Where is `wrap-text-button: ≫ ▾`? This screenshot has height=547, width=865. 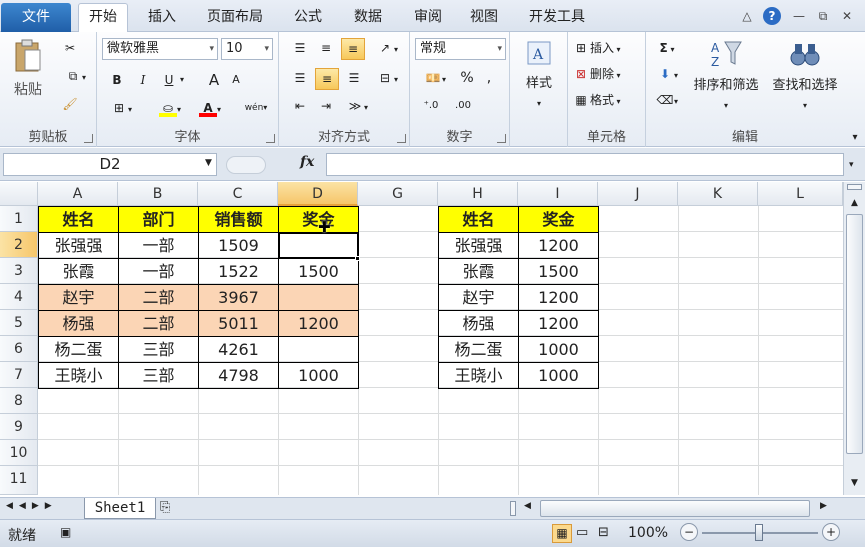 wrap-text-button: ≫ ▾ is located at coordinates (357, 107).